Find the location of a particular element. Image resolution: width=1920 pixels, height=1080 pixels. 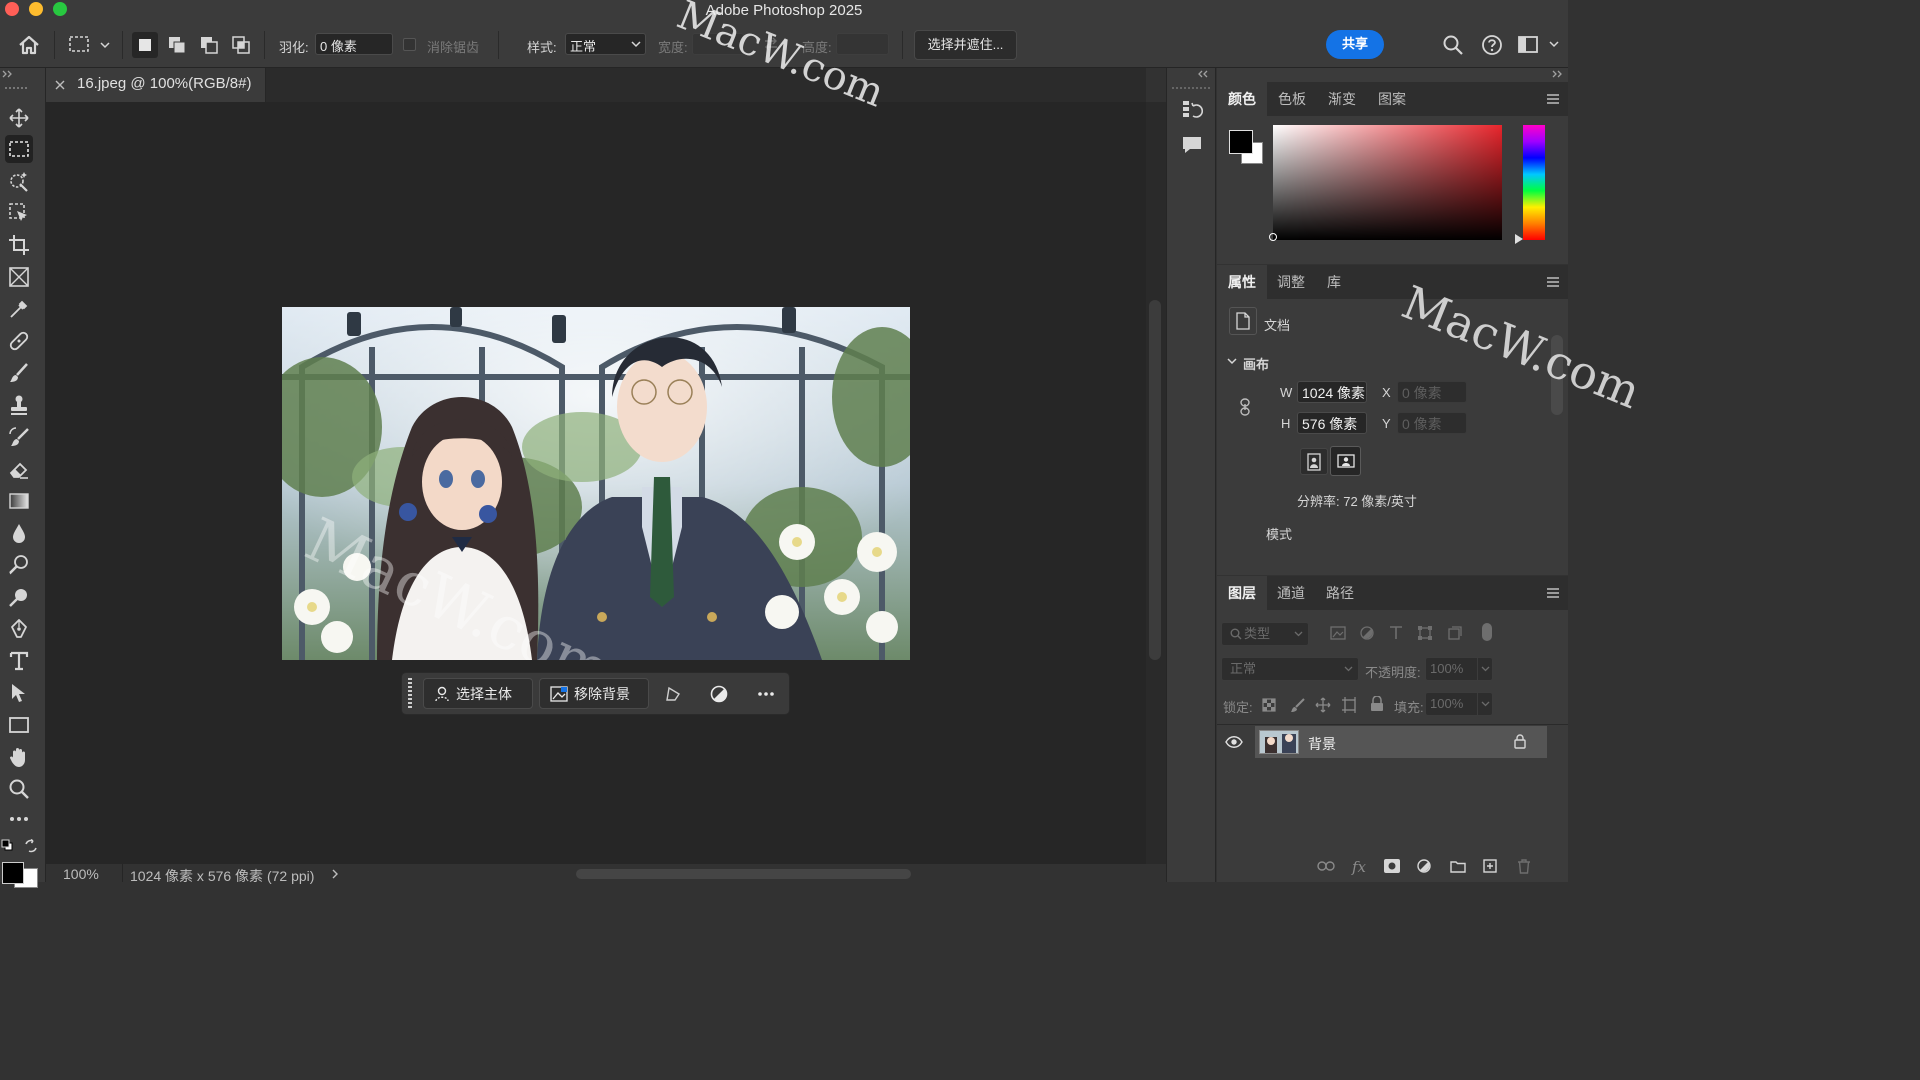

transform-icon is located at coordinates (673, 694).